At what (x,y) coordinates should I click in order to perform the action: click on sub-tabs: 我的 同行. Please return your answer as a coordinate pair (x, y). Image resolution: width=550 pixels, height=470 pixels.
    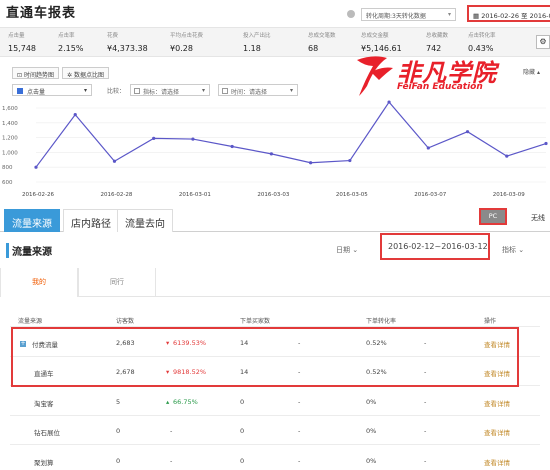
    Looking at the image, I should click on (275, 282).